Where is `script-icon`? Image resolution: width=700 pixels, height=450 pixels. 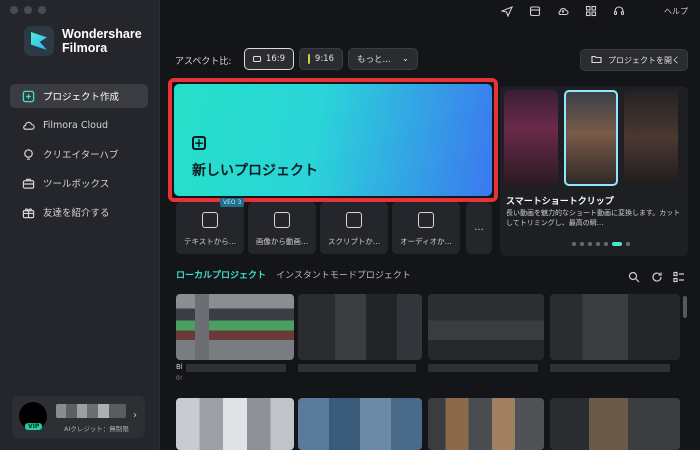
script-icon is located at coordinates (354, 220).